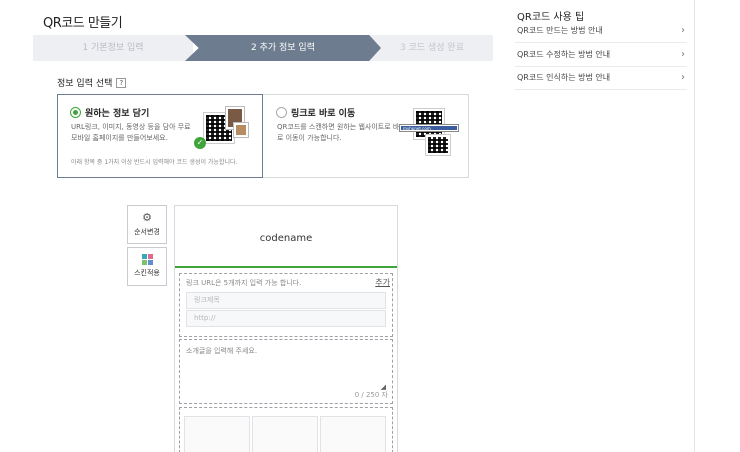  What do you see at coordinates (85, 84) in the screenshot?
I see `section-label-text: 정보 입력 선택` at bounding box center [85, 84].